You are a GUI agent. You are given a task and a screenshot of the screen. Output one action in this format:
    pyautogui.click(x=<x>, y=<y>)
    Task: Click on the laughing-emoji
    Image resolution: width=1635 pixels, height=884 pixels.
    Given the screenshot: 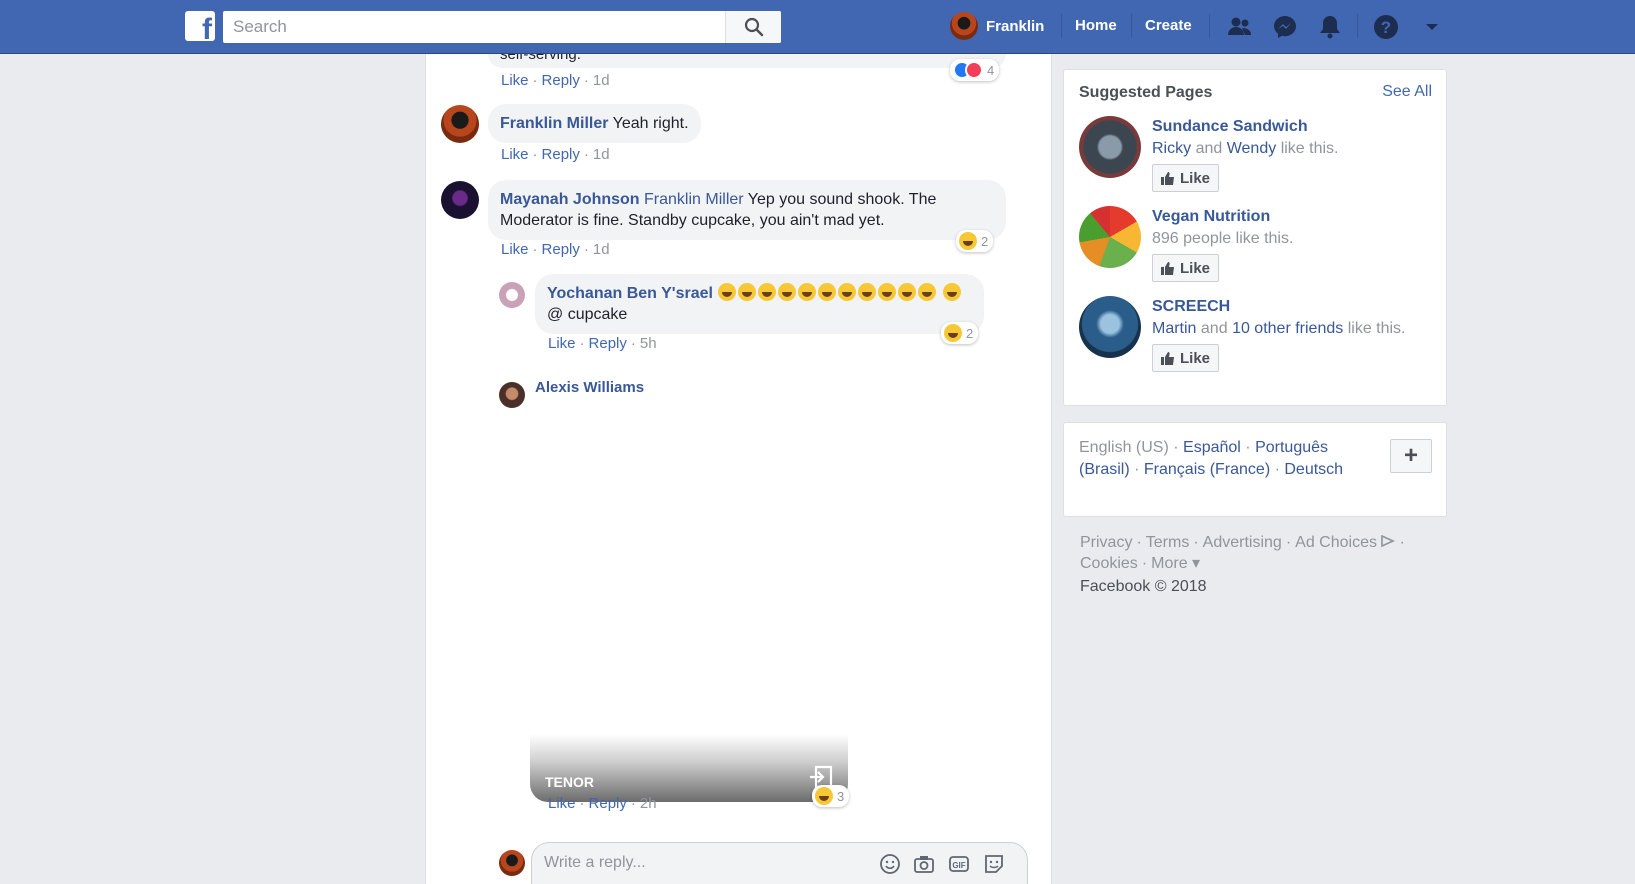 What is the action you would take?
    pyautogui.click(x=951, y=292)
    